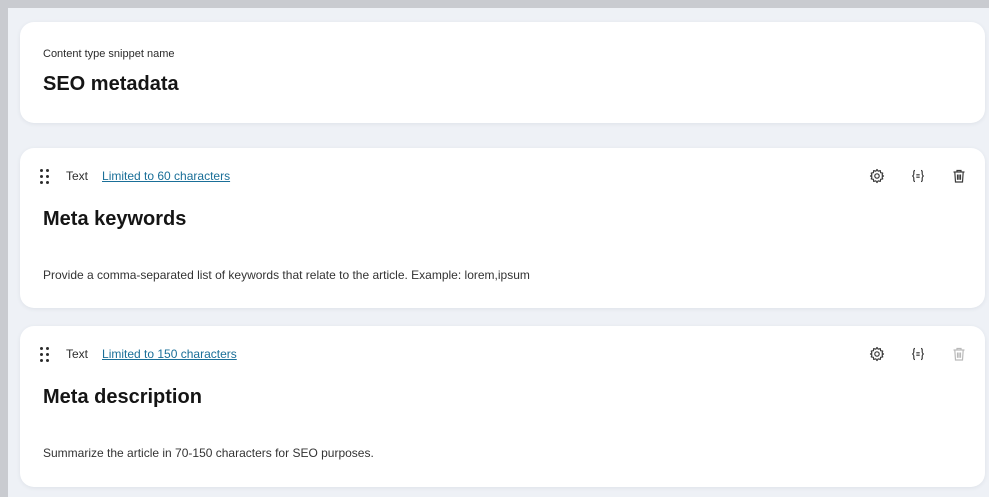  Describe the element at coordinates (169, 354) in the screenshot. I see `element-limit-link: Limited to 150 characters` at that location.